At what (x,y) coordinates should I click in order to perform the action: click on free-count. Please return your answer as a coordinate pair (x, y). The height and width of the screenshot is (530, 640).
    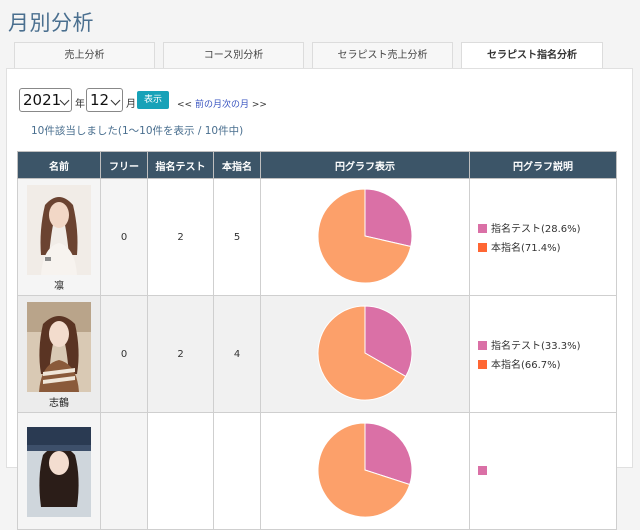
    Looking at the image, I should click on (124, 471).